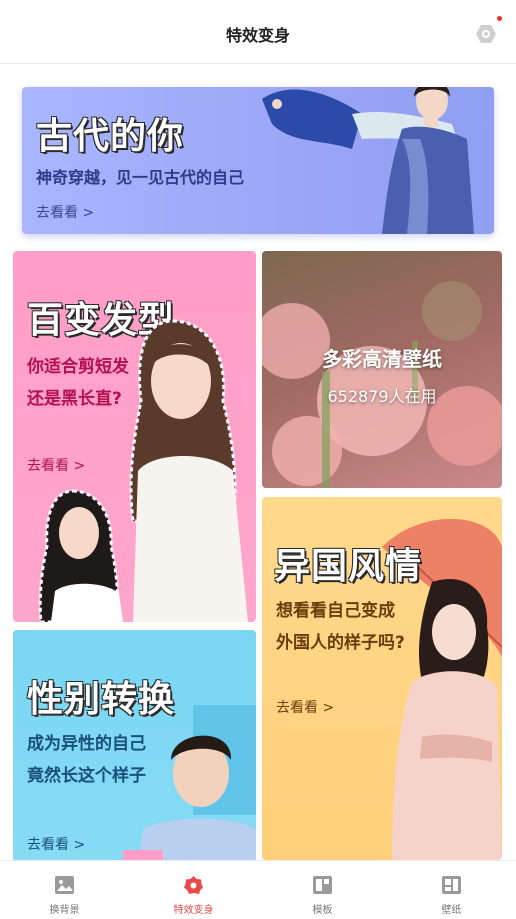  I want to click on tab-label: 特效变身, so click(193, 910).